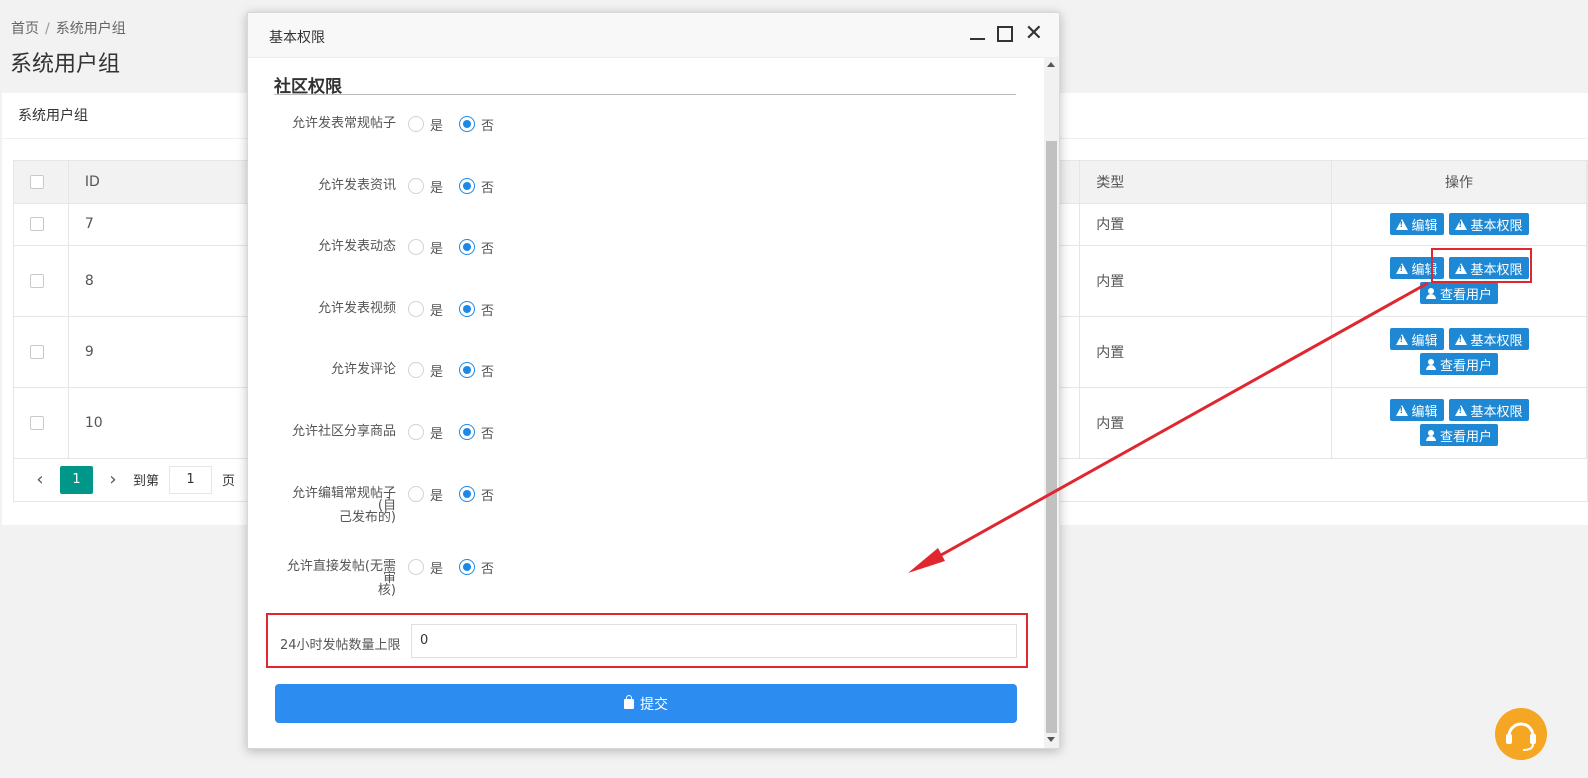 The width and height of the screenshot is (1588, 778). What do you see at coordinates (37, 181) in the screenshot?
I see `select-all-checkbox` at bounding box center [37, 181].